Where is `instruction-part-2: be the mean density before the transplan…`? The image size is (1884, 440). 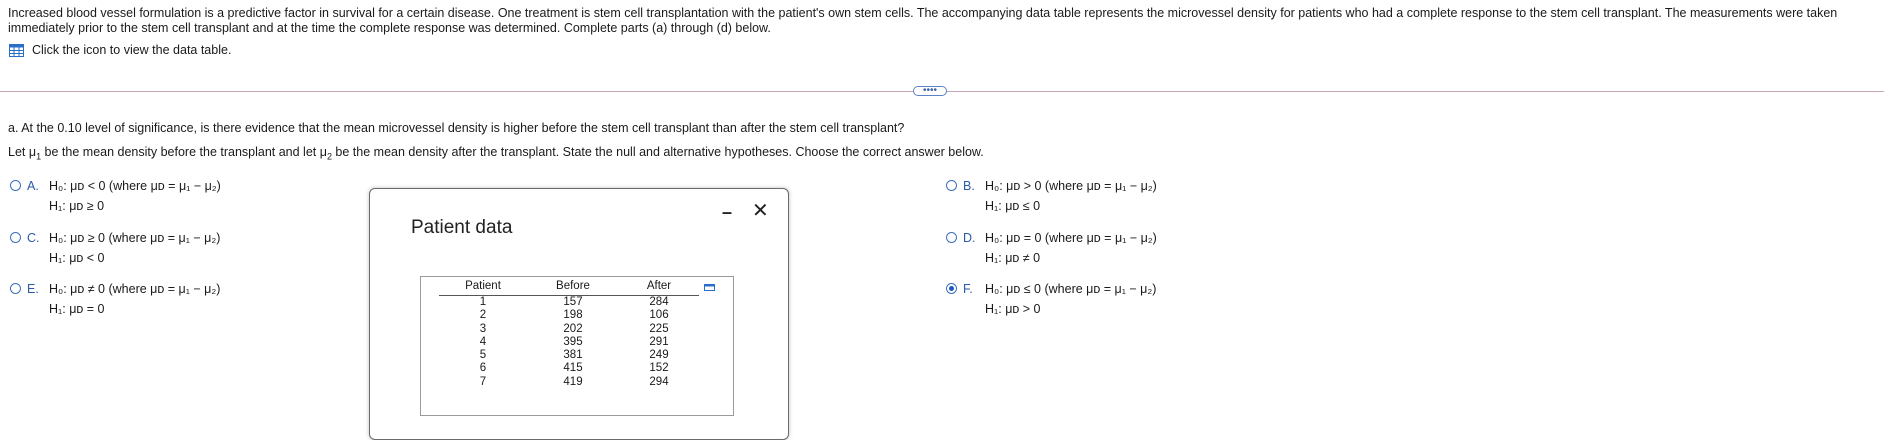
instruction-part-2: be the mean density before the transplan… is located at coordinates (184, 152).